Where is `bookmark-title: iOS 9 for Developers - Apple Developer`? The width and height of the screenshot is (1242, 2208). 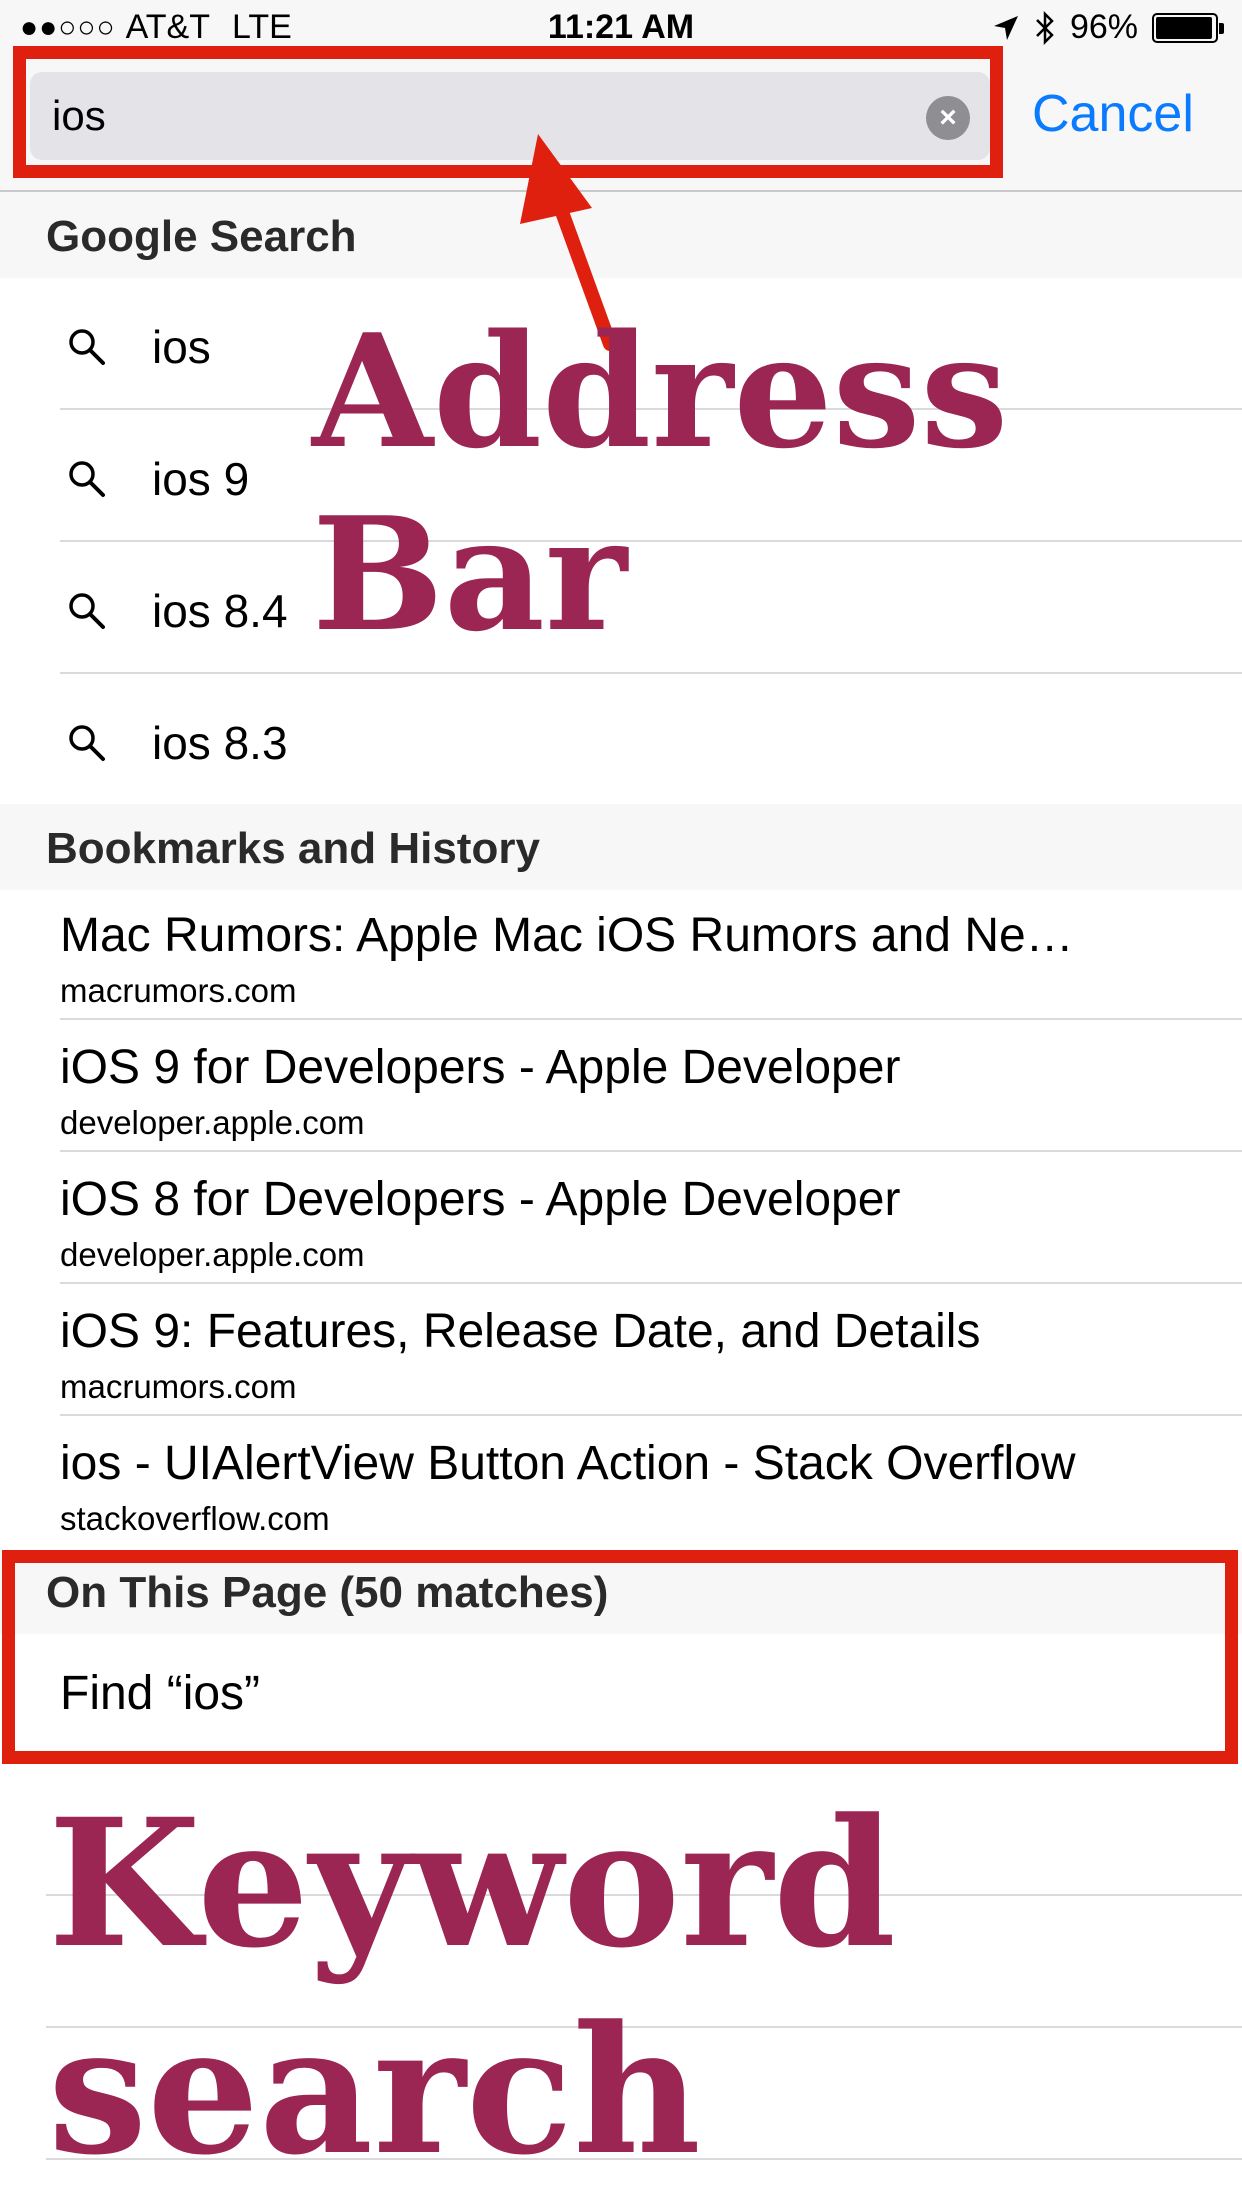
bookmark-title: iOS 9 for Developers - Apple Developer is located at coordinates (480, 1067).